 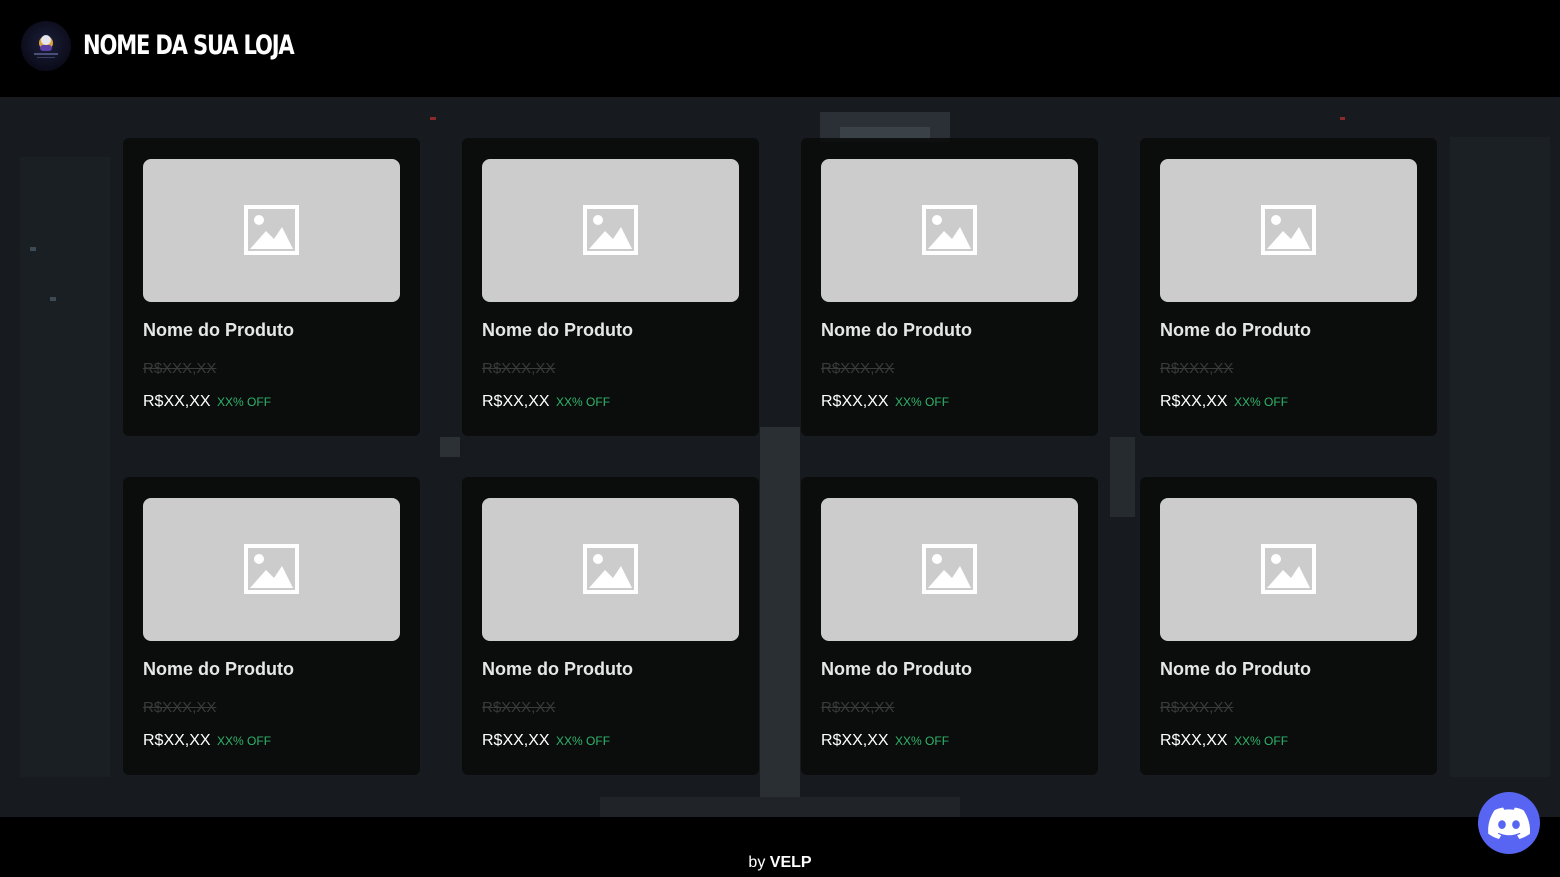 What do you see at coordinates (46, 46) in the screenshot?
I see `store-logo-icon` at bounding box center [46, 46].